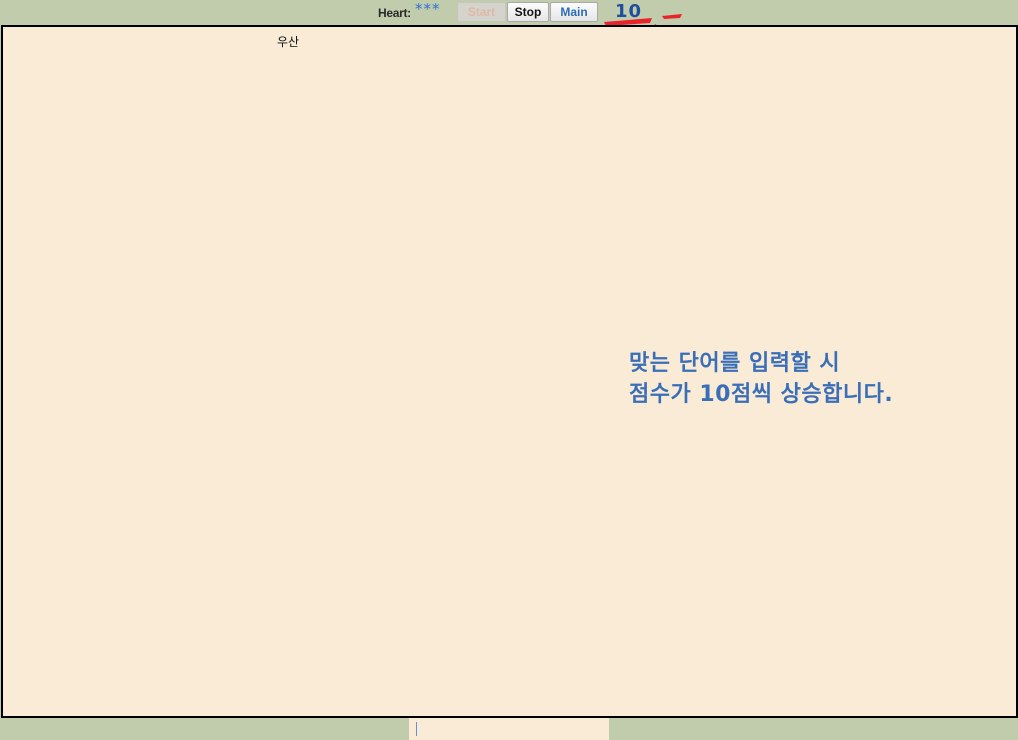 This screenshot has width=1018, height=740. What do you see at coordinates (481, 12) in the screenshot?
I see `start-button: Start` at bounding box center [481, 12].